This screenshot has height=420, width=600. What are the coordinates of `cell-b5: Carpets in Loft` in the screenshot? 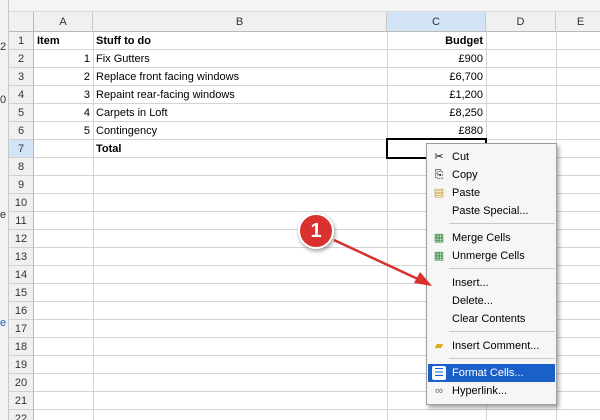 It's located at (240, 113).